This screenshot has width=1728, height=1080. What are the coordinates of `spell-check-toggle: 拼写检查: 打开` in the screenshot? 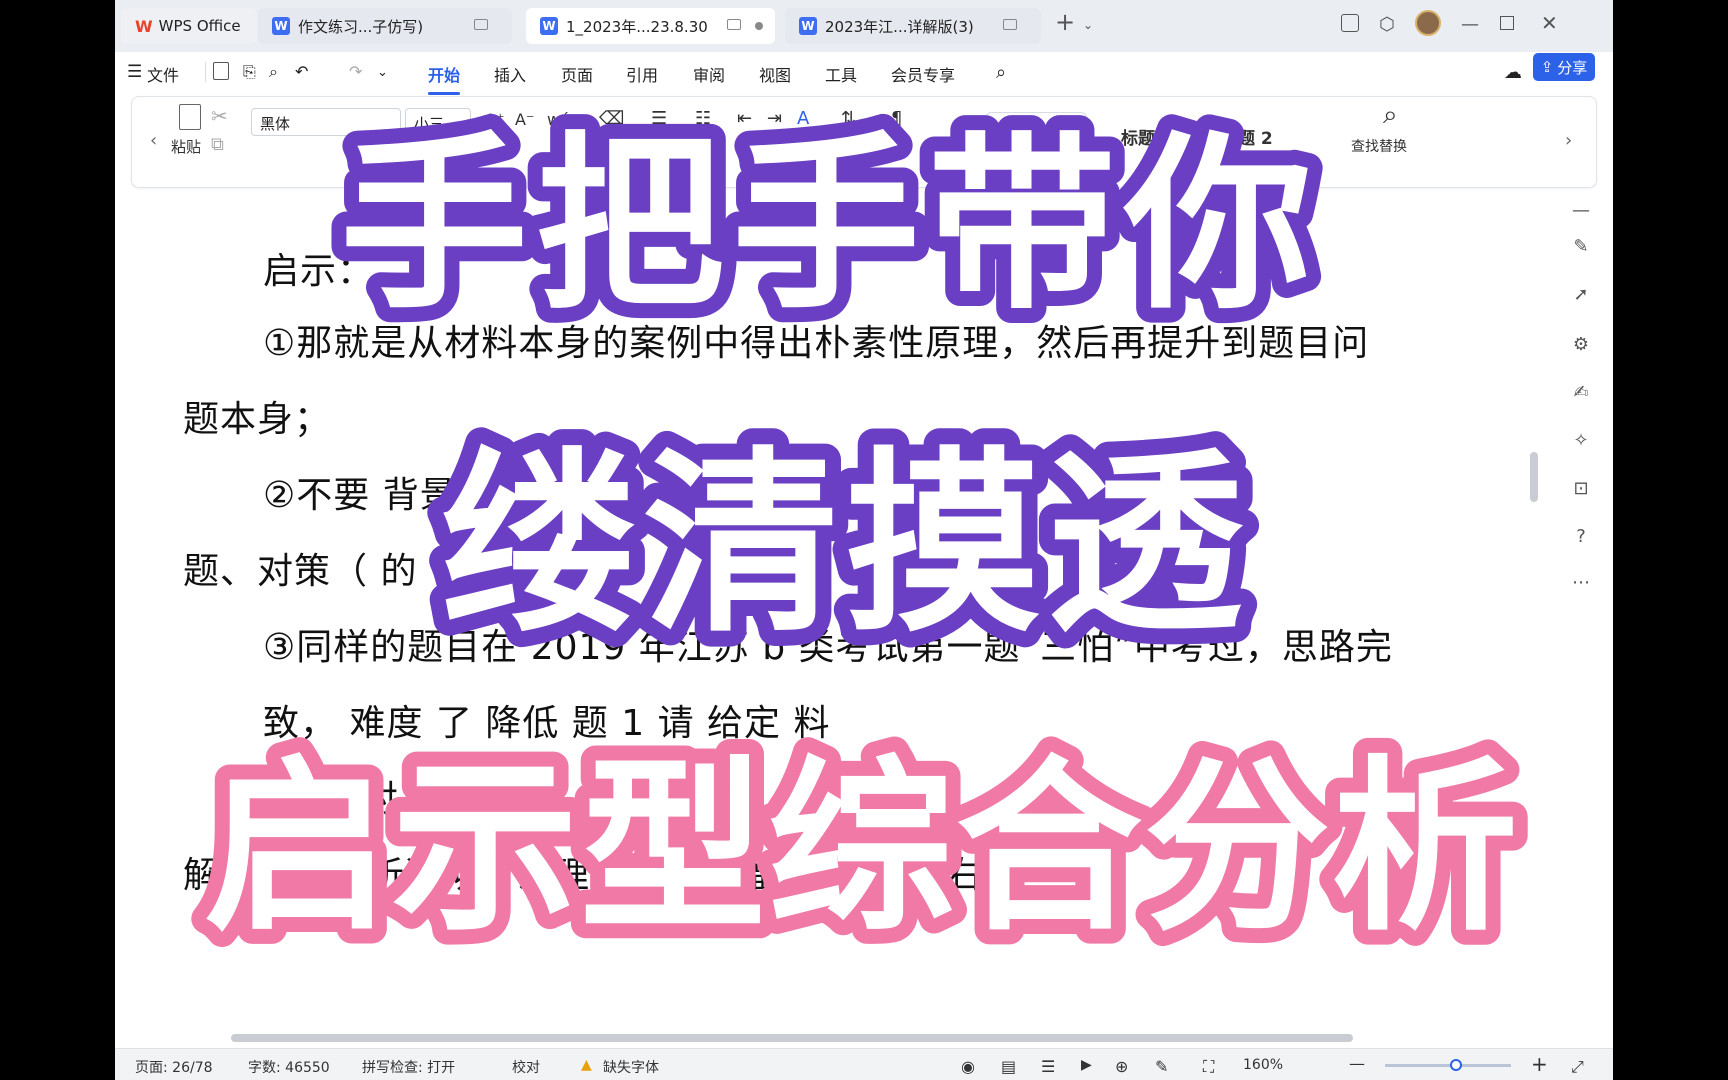 It's located at (408, 1067).